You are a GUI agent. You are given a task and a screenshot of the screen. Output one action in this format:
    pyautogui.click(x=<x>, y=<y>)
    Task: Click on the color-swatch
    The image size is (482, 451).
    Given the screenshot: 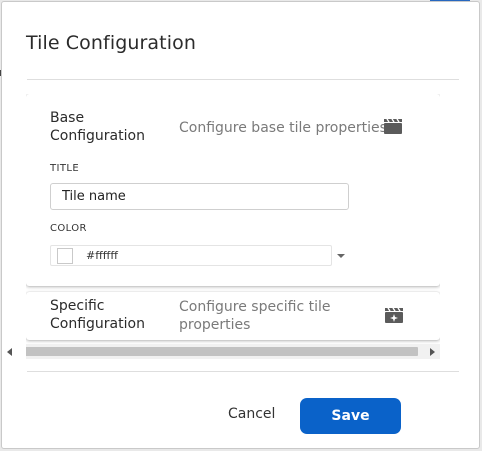 What is the action you would take?
    pyautogui.click(x=65, y=256)
    